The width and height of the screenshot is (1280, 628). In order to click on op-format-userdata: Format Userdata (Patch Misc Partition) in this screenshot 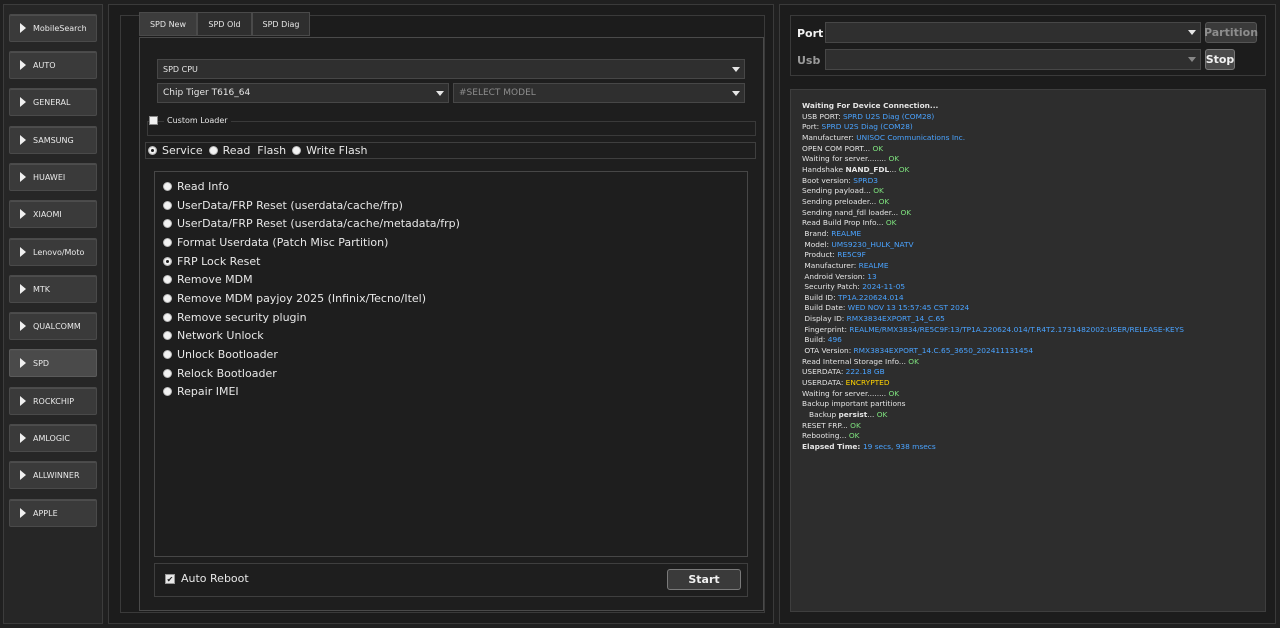, I will do `click(275, 242)`.